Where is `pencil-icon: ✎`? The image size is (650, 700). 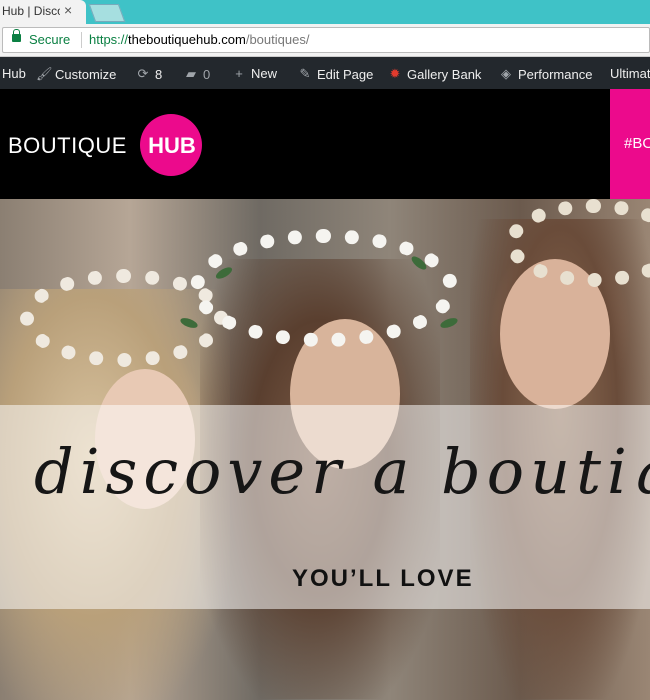 pencil-icon: ✎ is located at coordinates (305, 73).